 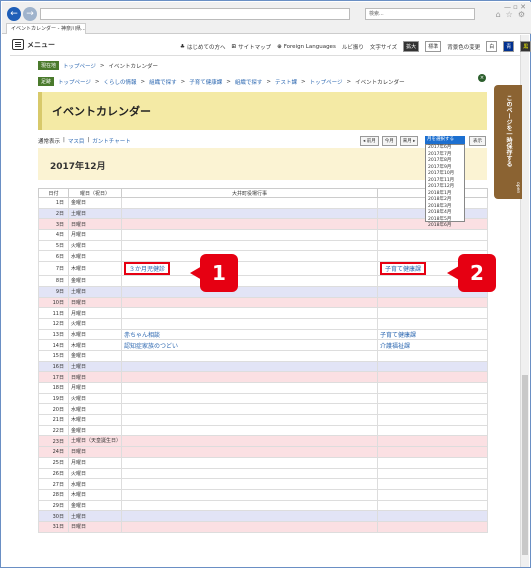 I want to click on crumb-link: くらしの情報, so click(x=120, y=82).